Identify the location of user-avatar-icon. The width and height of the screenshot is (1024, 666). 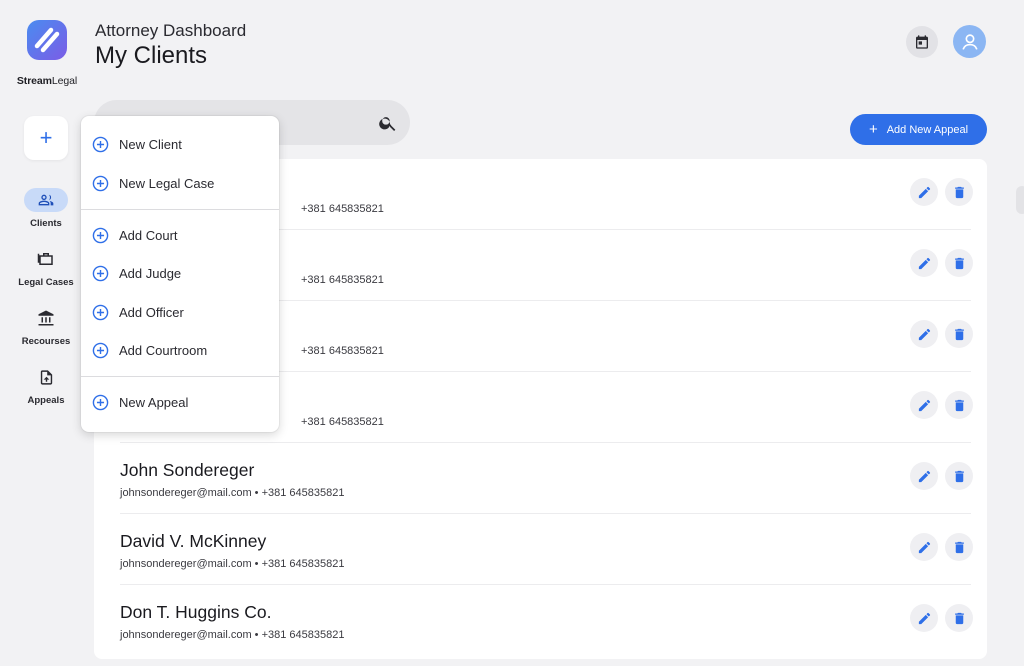
(969, 41).